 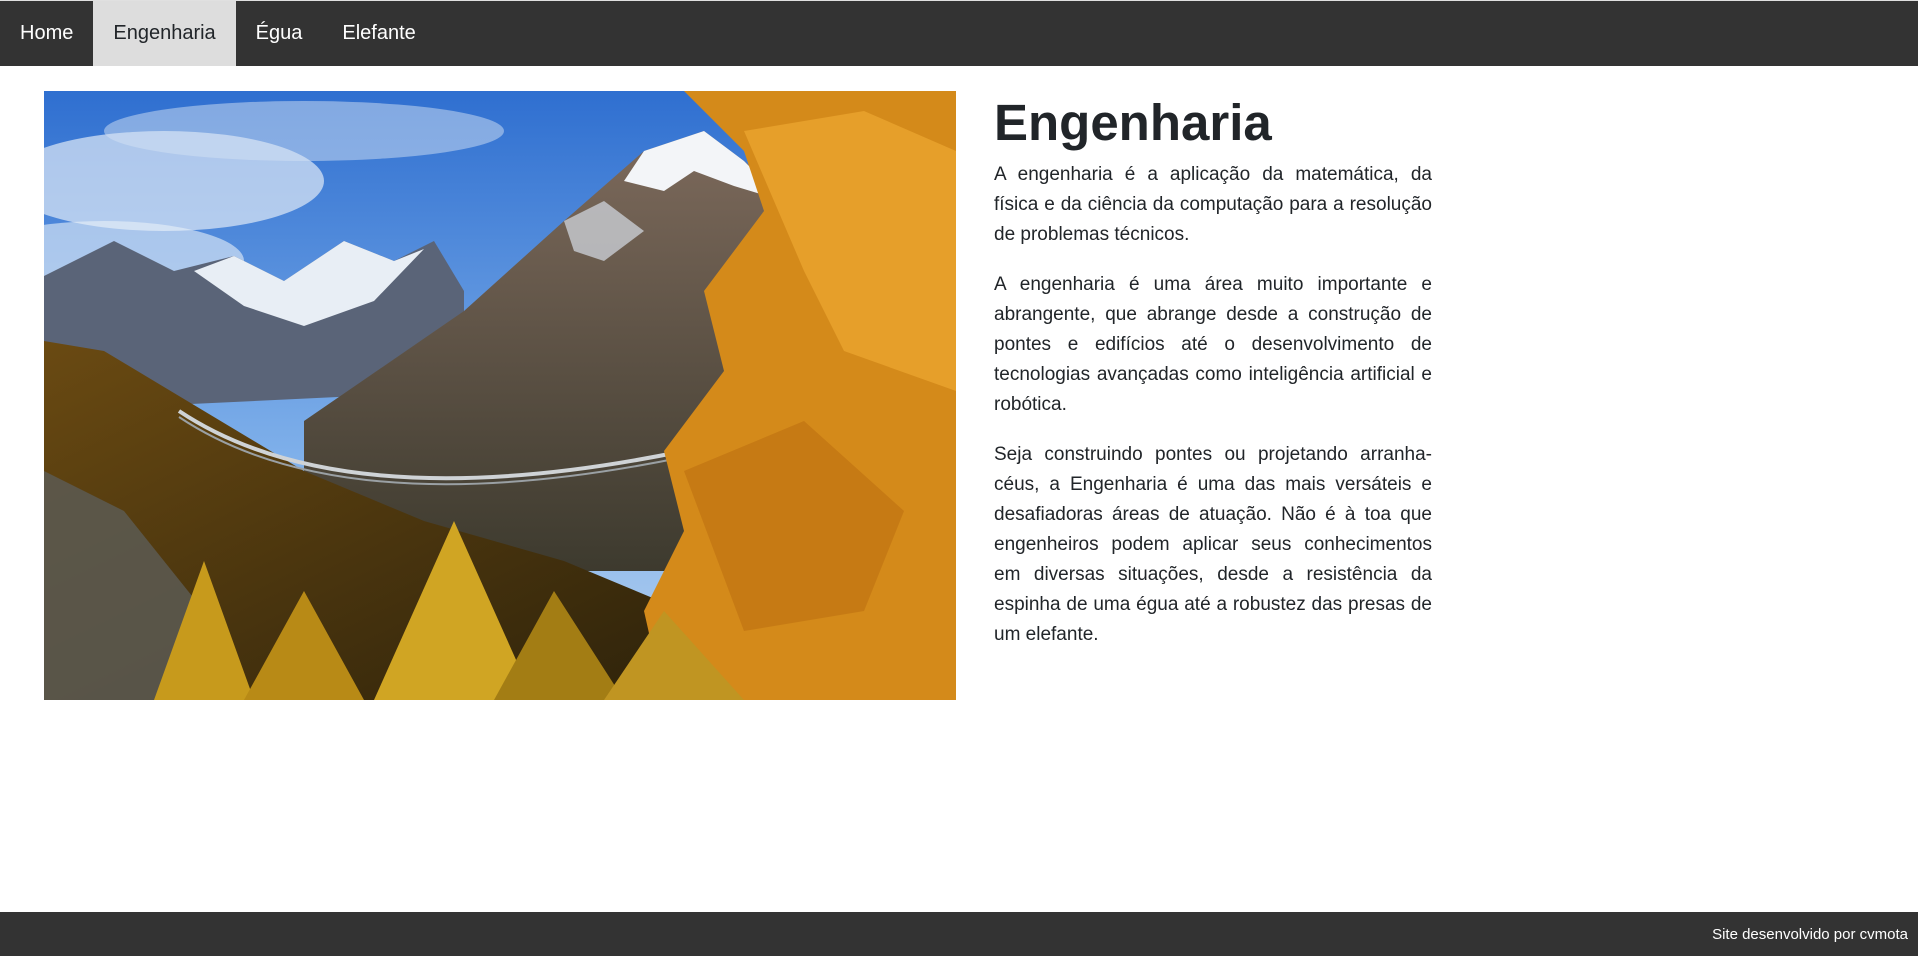 What do you see at coordinates (378, 33) in the screenshot?
I see `nav-item-elefante: Elefante` at bounding box center [378, 33].